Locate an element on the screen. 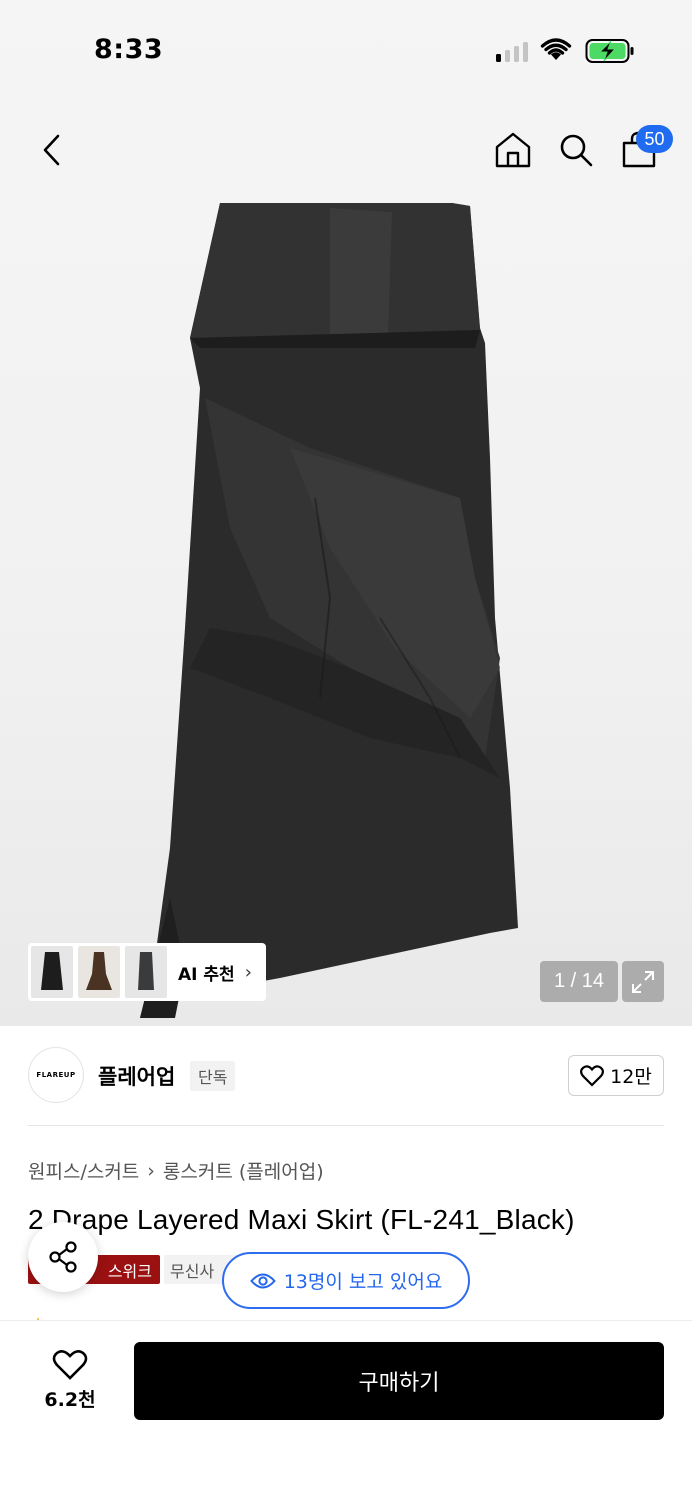  bottom-action-bar: 6.2천 구매하기 is located at coordinates (346, 1410).